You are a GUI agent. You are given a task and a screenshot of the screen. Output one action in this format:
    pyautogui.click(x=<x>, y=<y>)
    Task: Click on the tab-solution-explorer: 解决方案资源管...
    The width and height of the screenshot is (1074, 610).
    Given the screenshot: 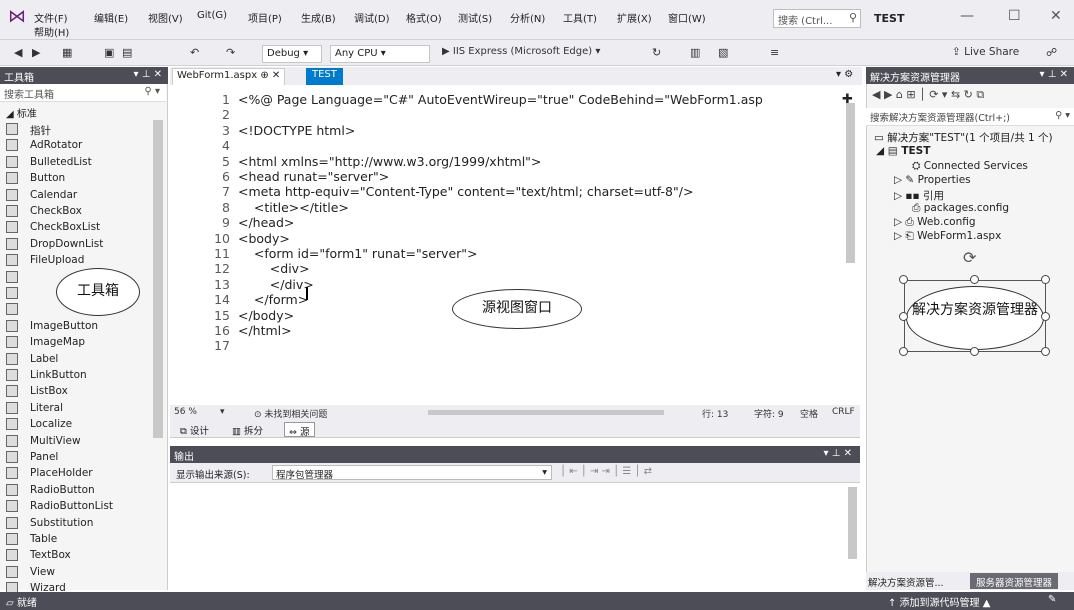 What is the action you would take?
    pyautogui.click(x=906, y=582)
    